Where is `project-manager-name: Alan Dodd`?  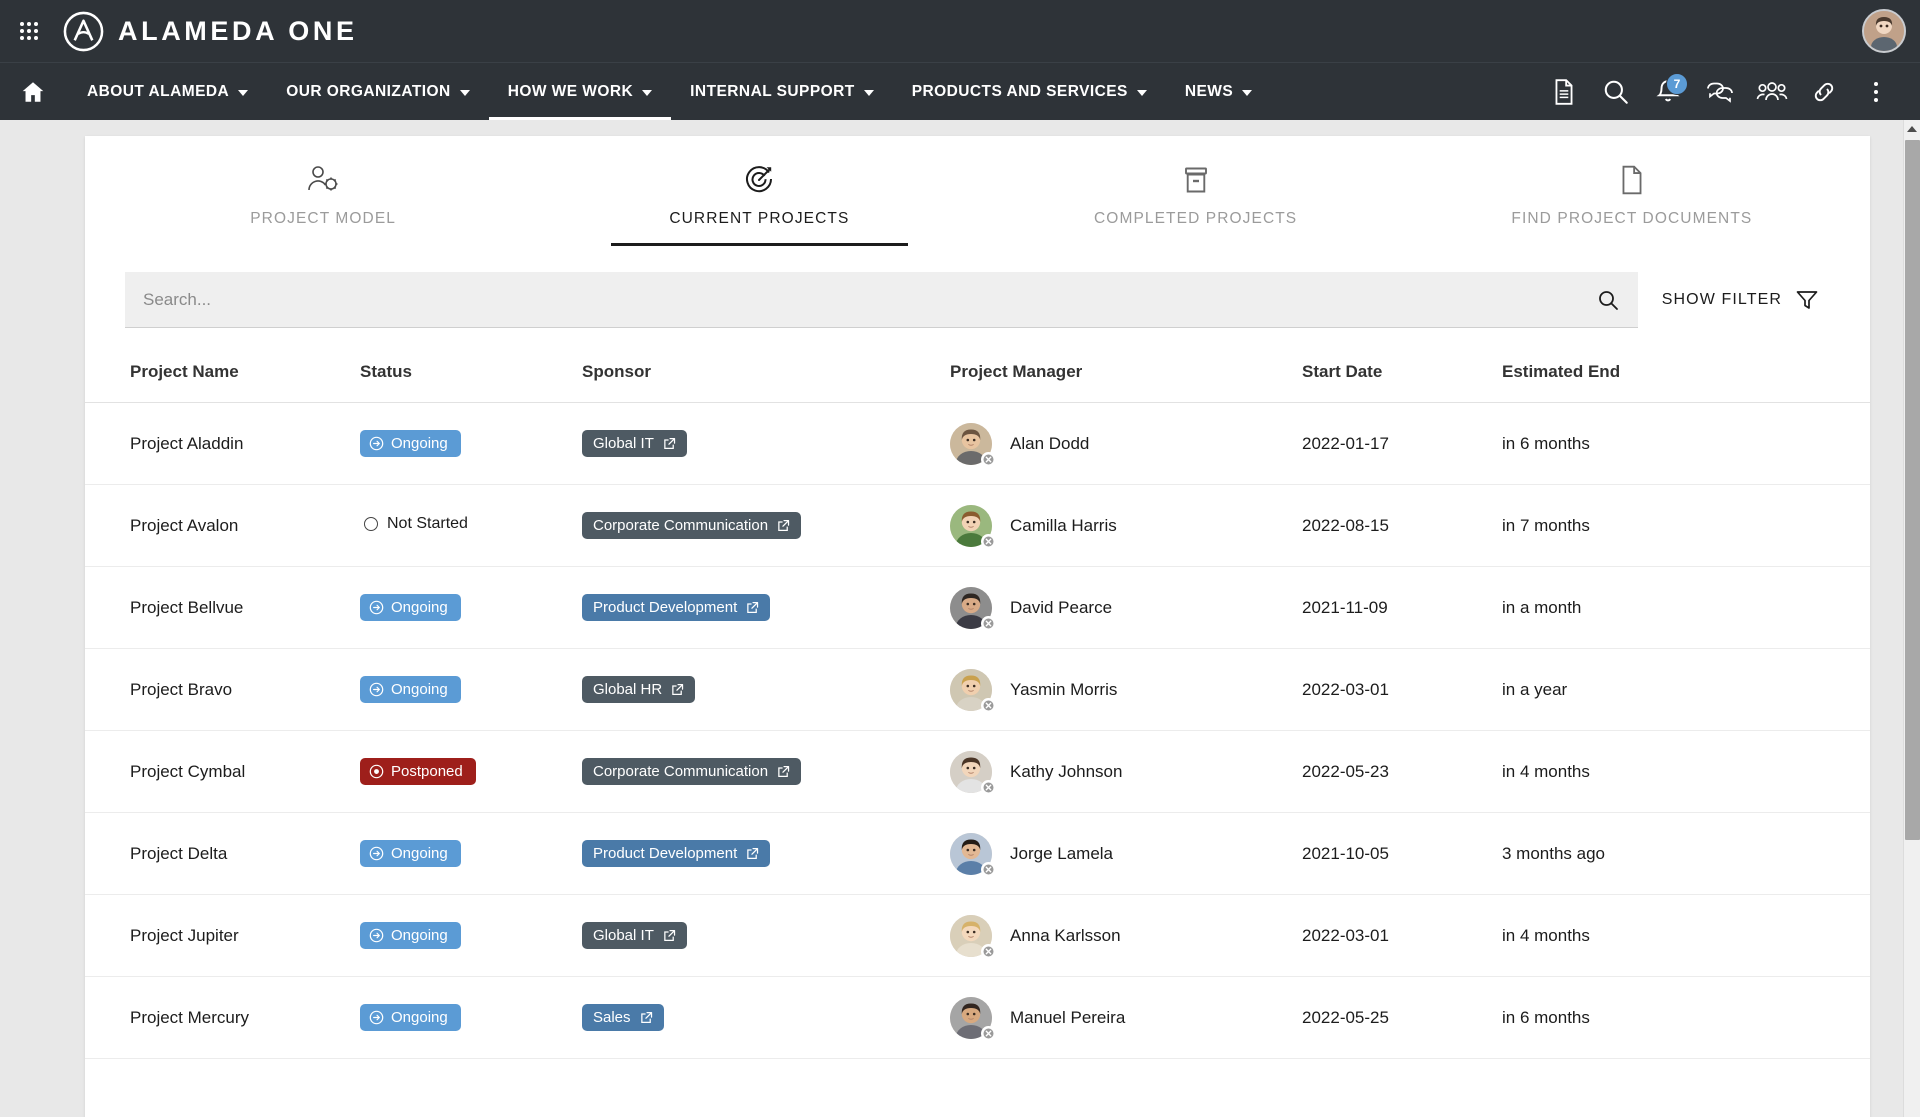
project-manager-name: Alan Dodd is located at coordinates (1049, 444).